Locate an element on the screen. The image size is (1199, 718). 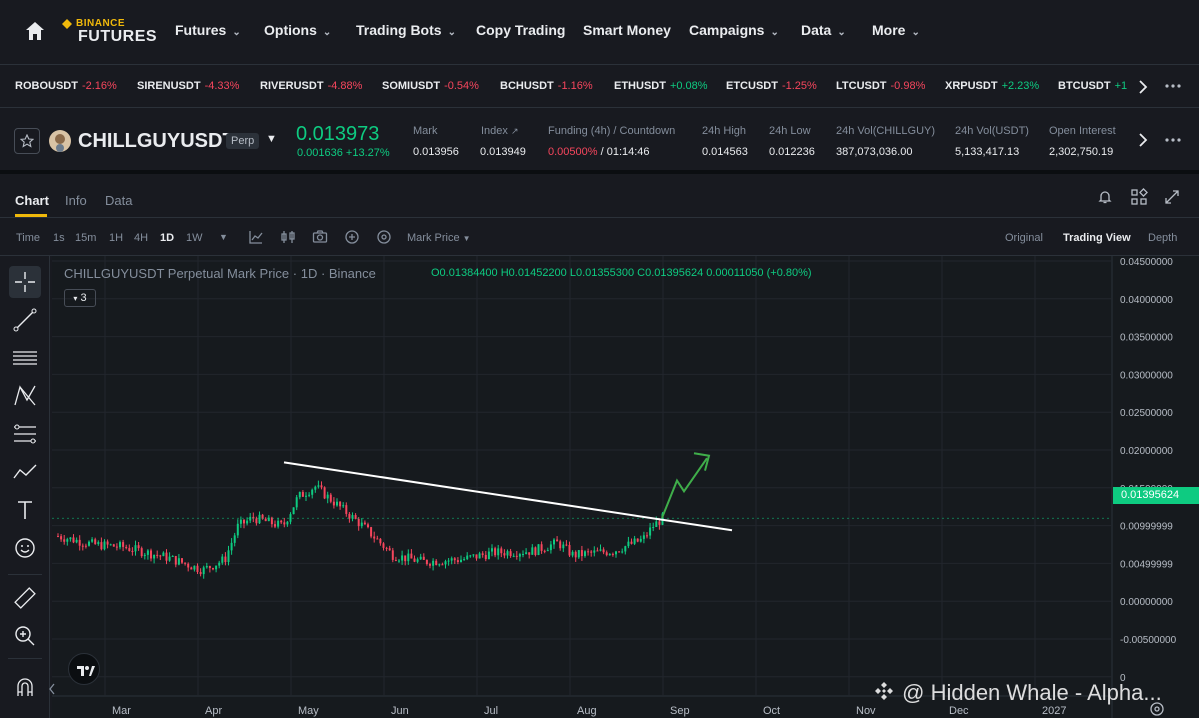
symbol-dropdown-icon: ▼ is located at coordinates (271, 139).